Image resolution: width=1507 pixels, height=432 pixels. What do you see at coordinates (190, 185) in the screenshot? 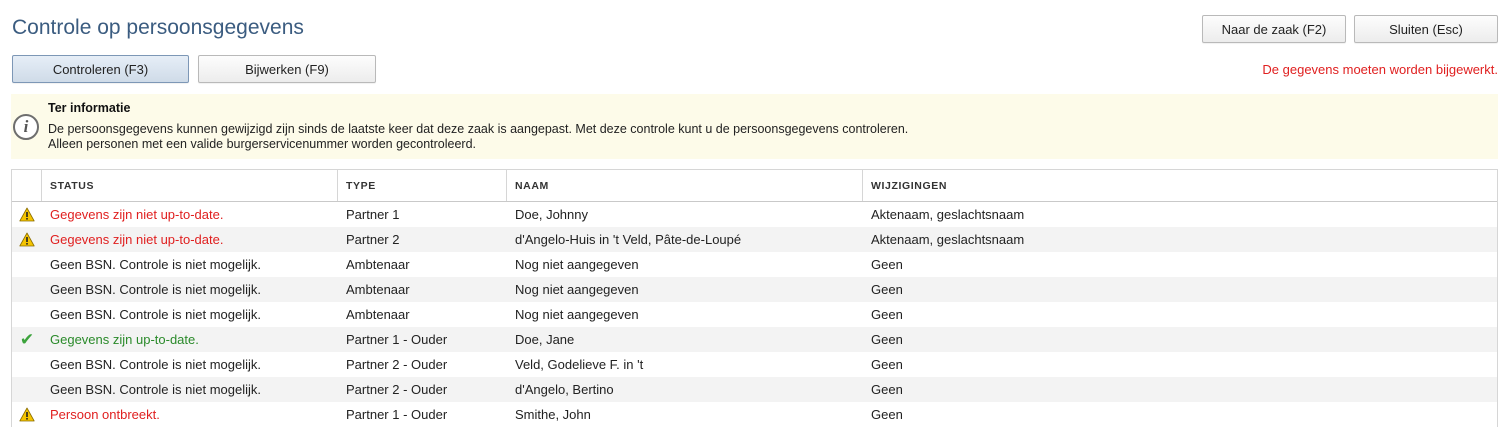
I see `column-header-status: STATUS` at bounding box center [190, 185].